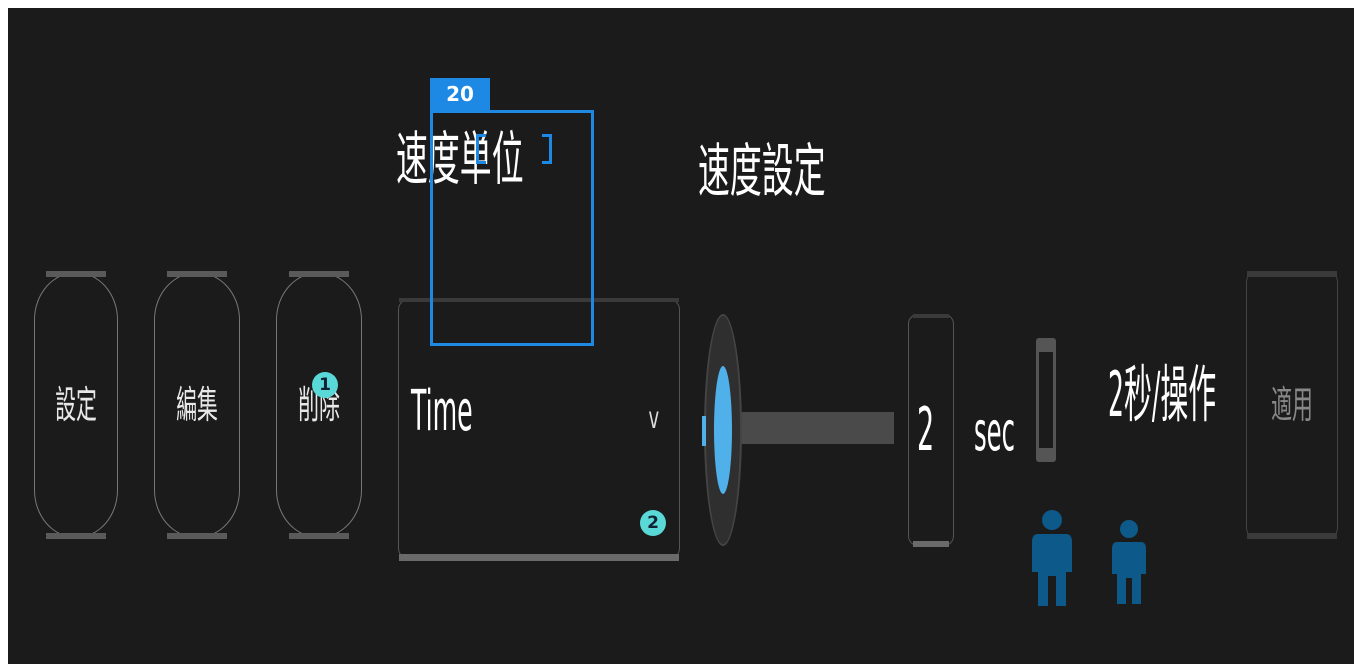  What do you see at coordinates (319, 536) in the screenshot?
I see `delete-button-cap-bottom` at bounding box center [319, 536].